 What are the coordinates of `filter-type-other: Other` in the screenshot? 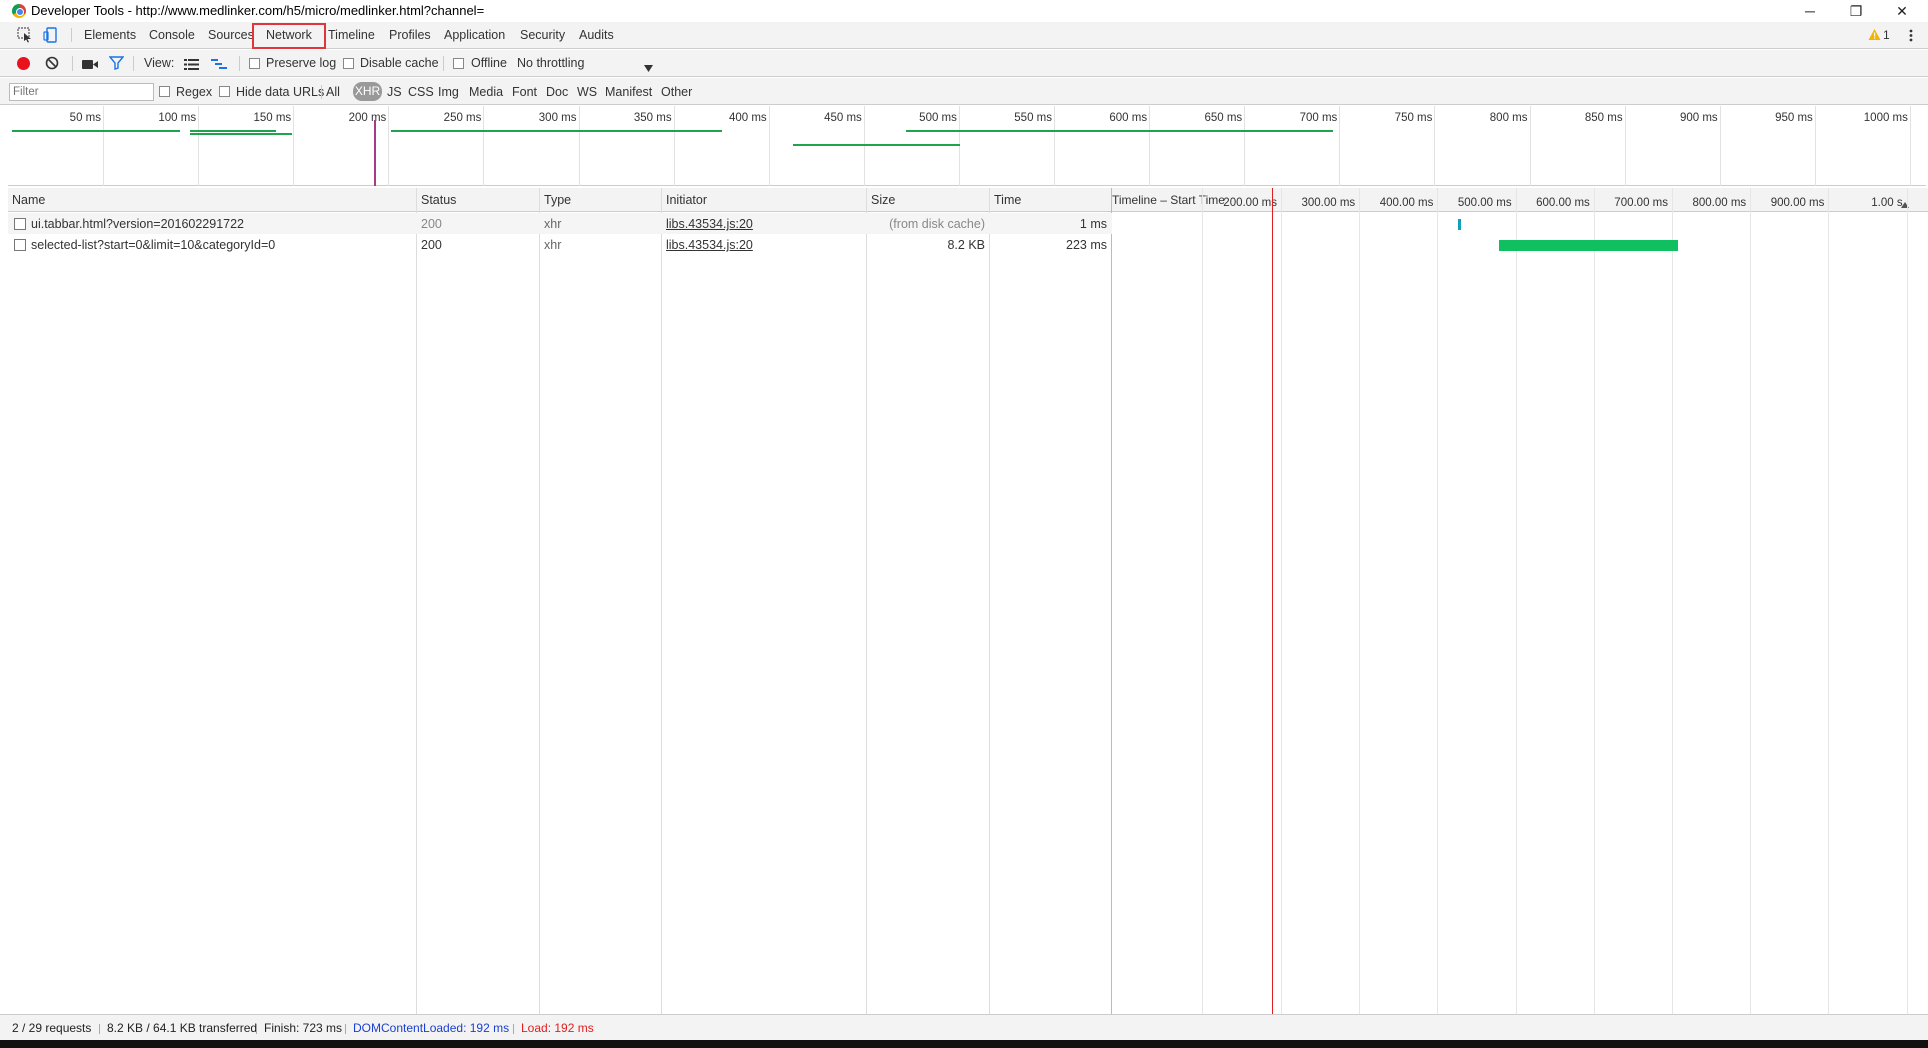 It's located at (676, 92).